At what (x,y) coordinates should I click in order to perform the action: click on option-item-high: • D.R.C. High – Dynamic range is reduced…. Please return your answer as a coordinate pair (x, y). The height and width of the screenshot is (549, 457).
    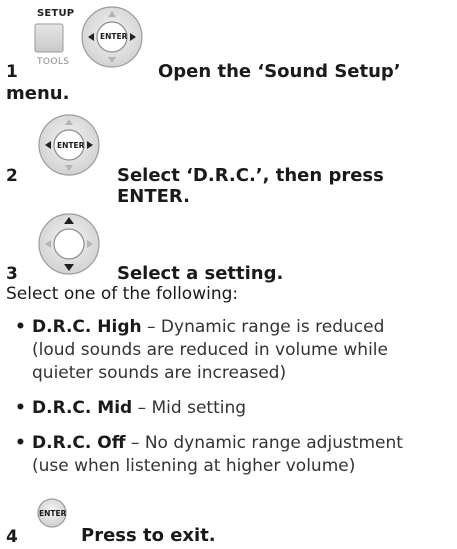
    Looking at the image, I should click on (231, 350).